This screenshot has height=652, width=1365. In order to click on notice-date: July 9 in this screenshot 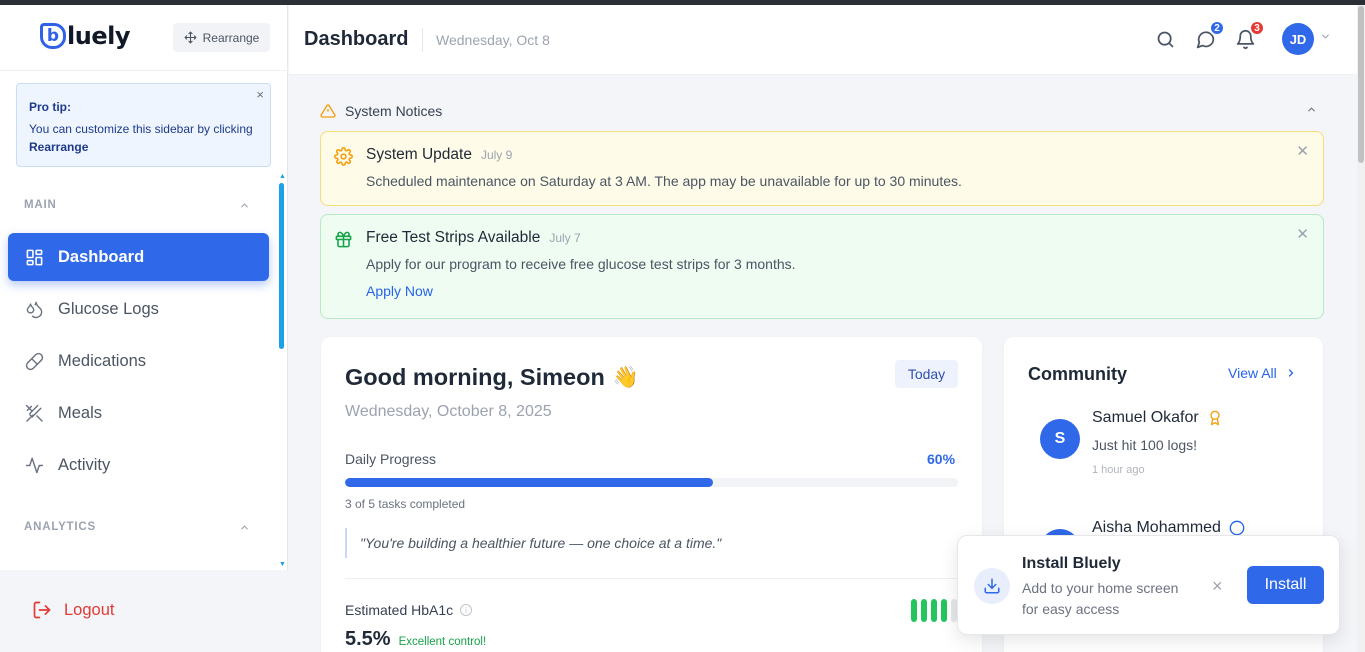, I will do `click(496, 155)`.